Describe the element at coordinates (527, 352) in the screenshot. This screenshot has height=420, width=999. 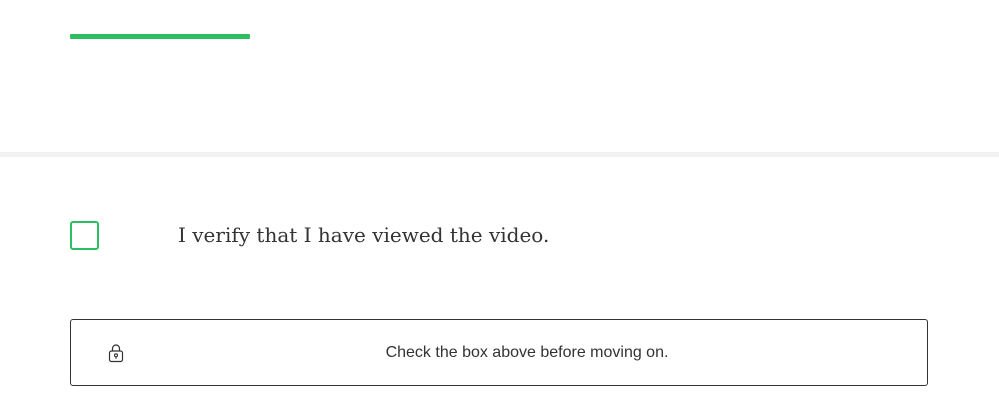
I see `gate-message: Check the box above before moving on.` at that location.